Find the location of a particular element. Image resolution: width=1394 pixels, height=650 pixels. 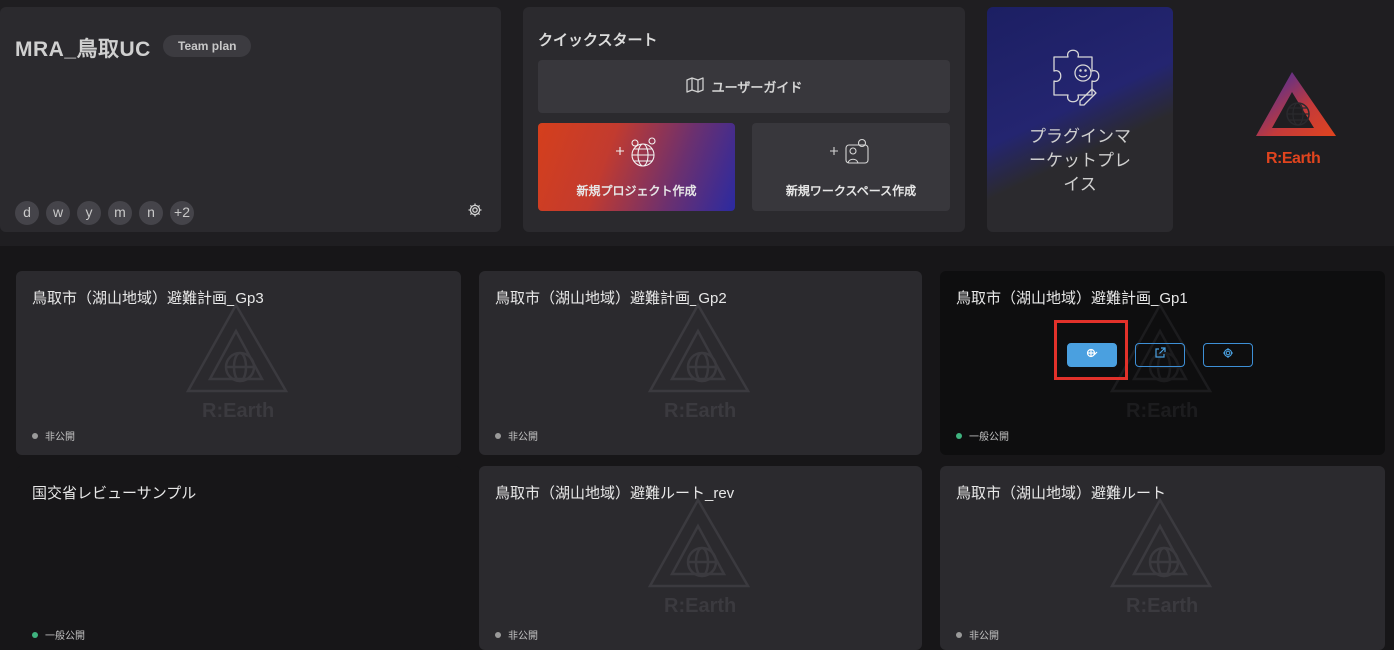

project-card: 鳥取市（湖山地域）避難計画_Gp3 R:Earth 非公開 is located at coordinates (238, 363).